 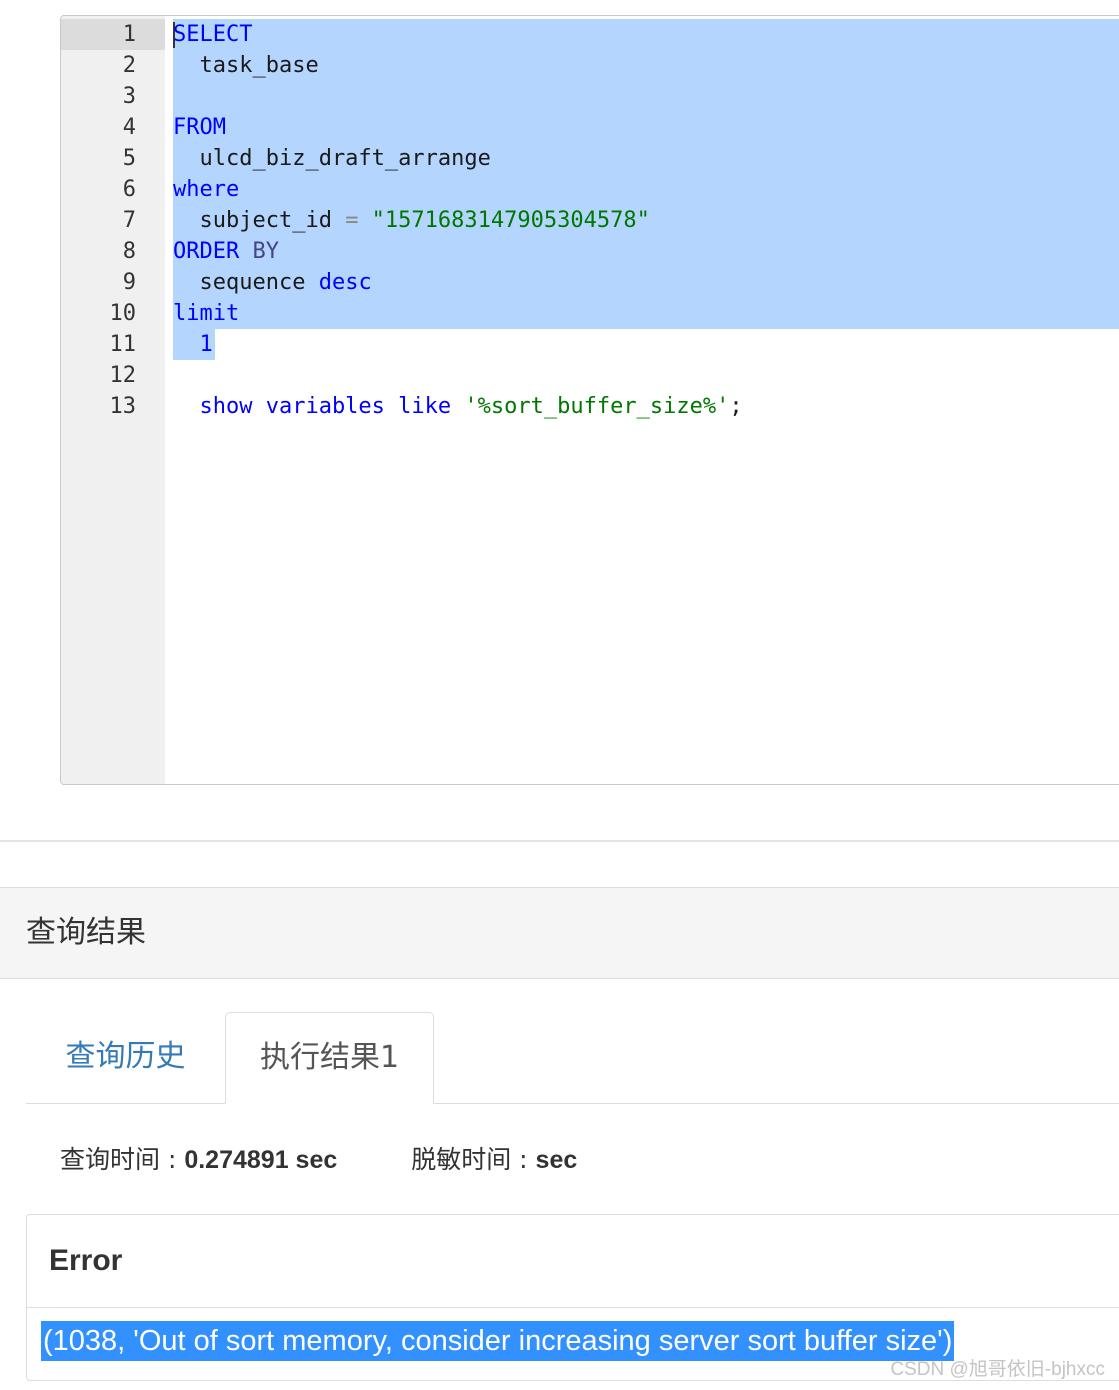 What do you see at coordinates (122, 1159) in the screenshot?
I see `query-time-label: 查询时间 :` at bounding box center [122, 1159].